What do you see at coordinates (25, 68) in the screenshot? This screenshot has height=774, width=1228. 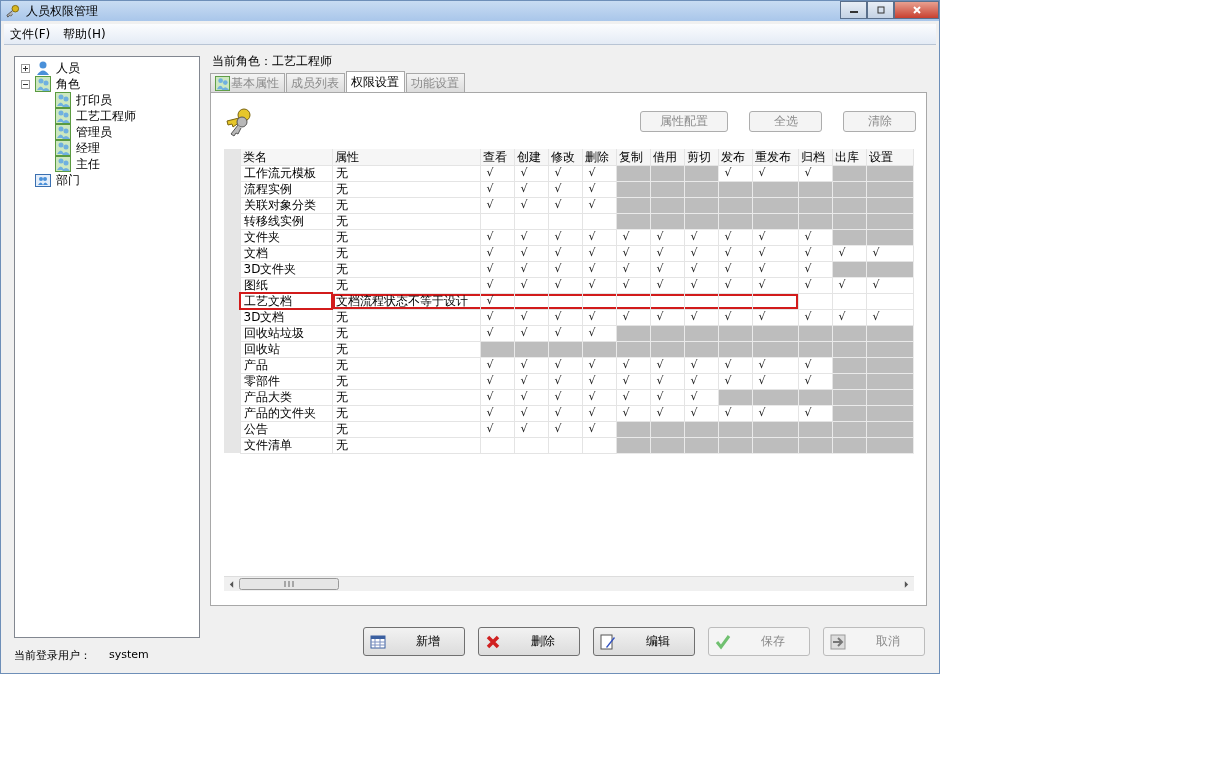 I see `expander-icon` at bounding box center [25, 68].